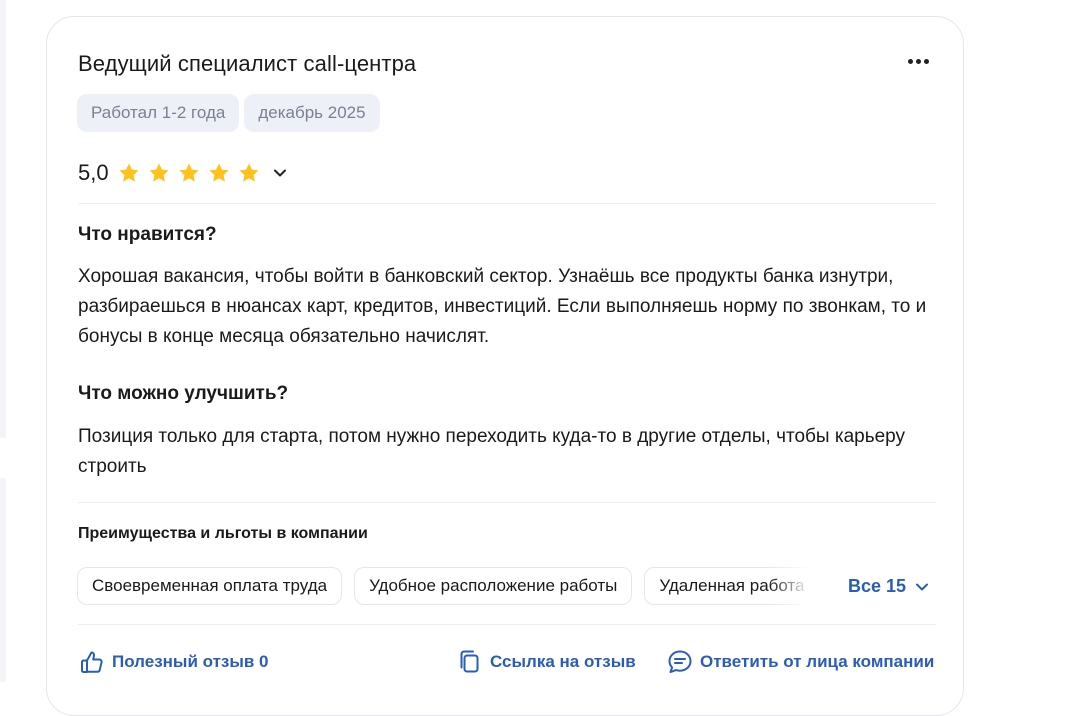 The image size is (1072, 716). I want to click on helpful-label: Полезный отзыв 0, so click(190, 661).